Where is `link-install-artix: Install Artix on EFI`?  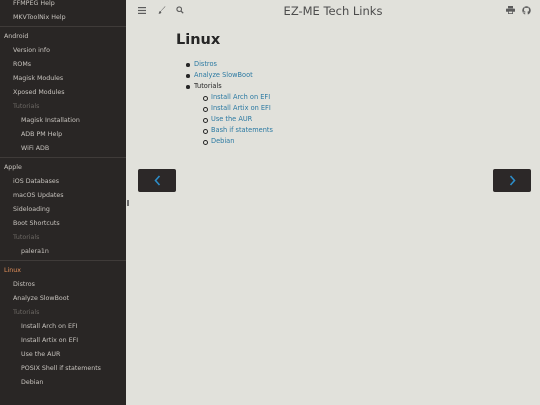 link-install-artix: Install Artix on EFI is located at coordinates (241, 108).